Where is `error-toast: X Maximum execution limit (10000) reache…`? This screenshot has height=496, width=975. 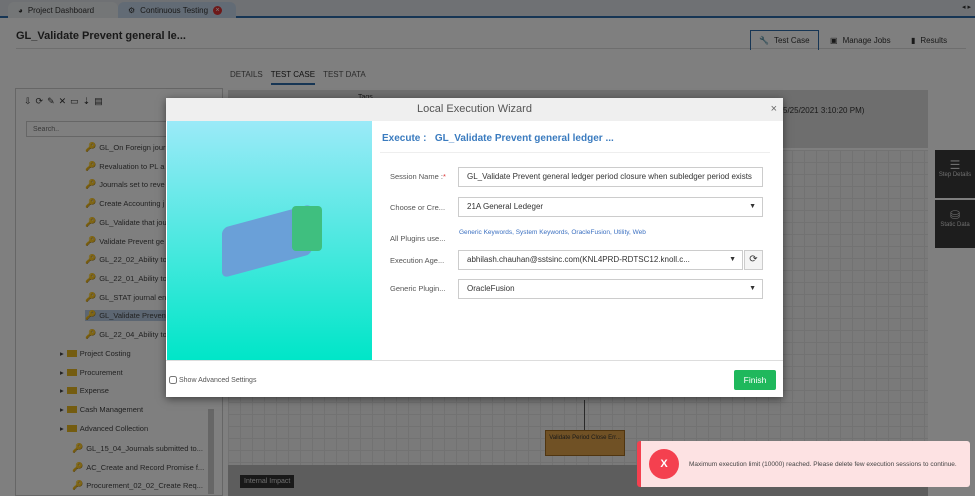 error-toast: X Maximum execution limit (10000) reache… is located at coordinates (803, 464).